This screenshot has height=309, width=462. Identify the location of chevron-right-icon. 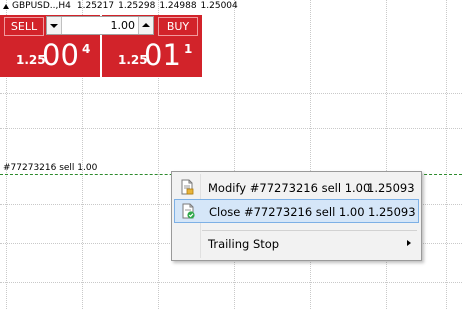
(409, 243).